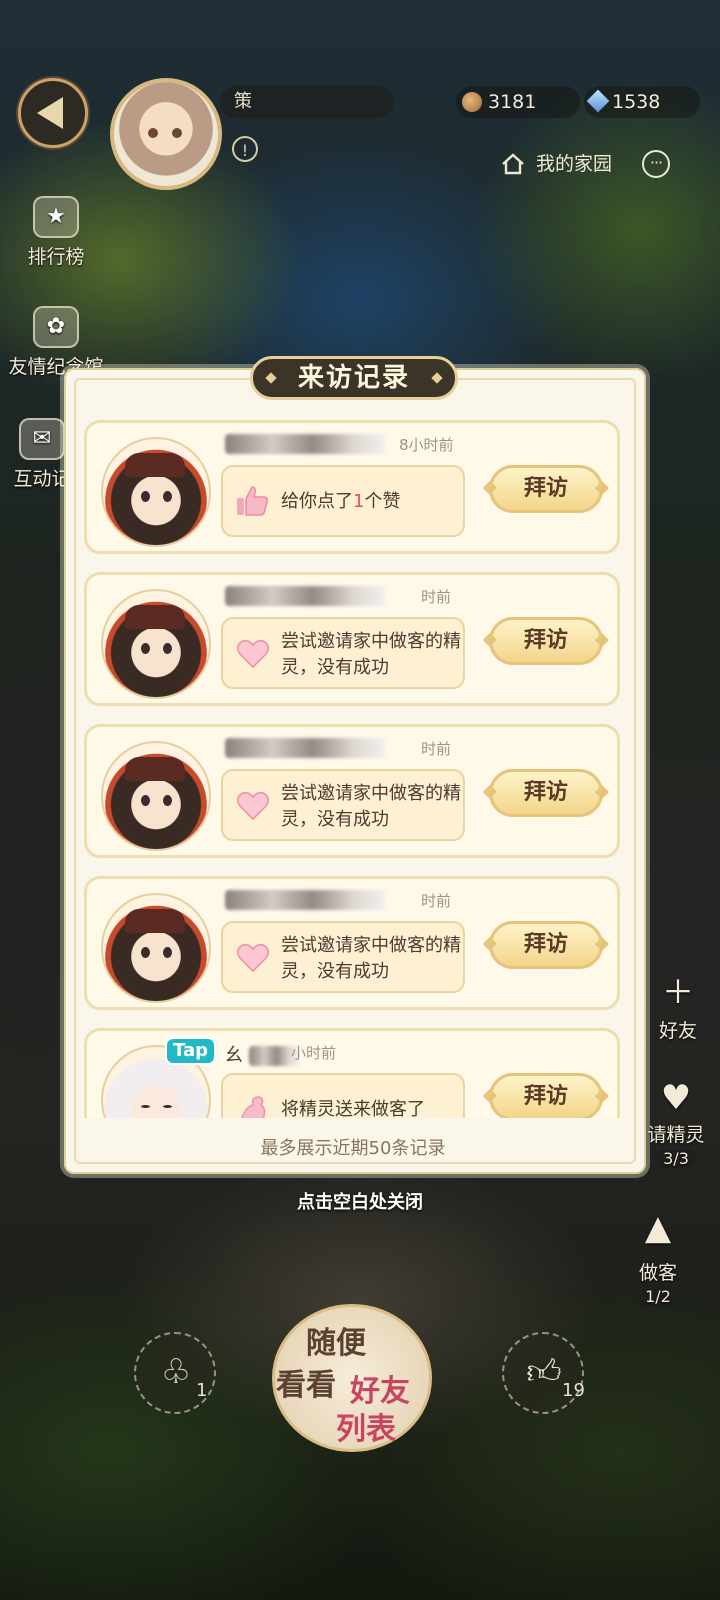 The image size is (720, 1600). What do you see at coordinates (42, 439) in the screenshot?
I see `message-icon: ✉` at bounding box center [42, 439].